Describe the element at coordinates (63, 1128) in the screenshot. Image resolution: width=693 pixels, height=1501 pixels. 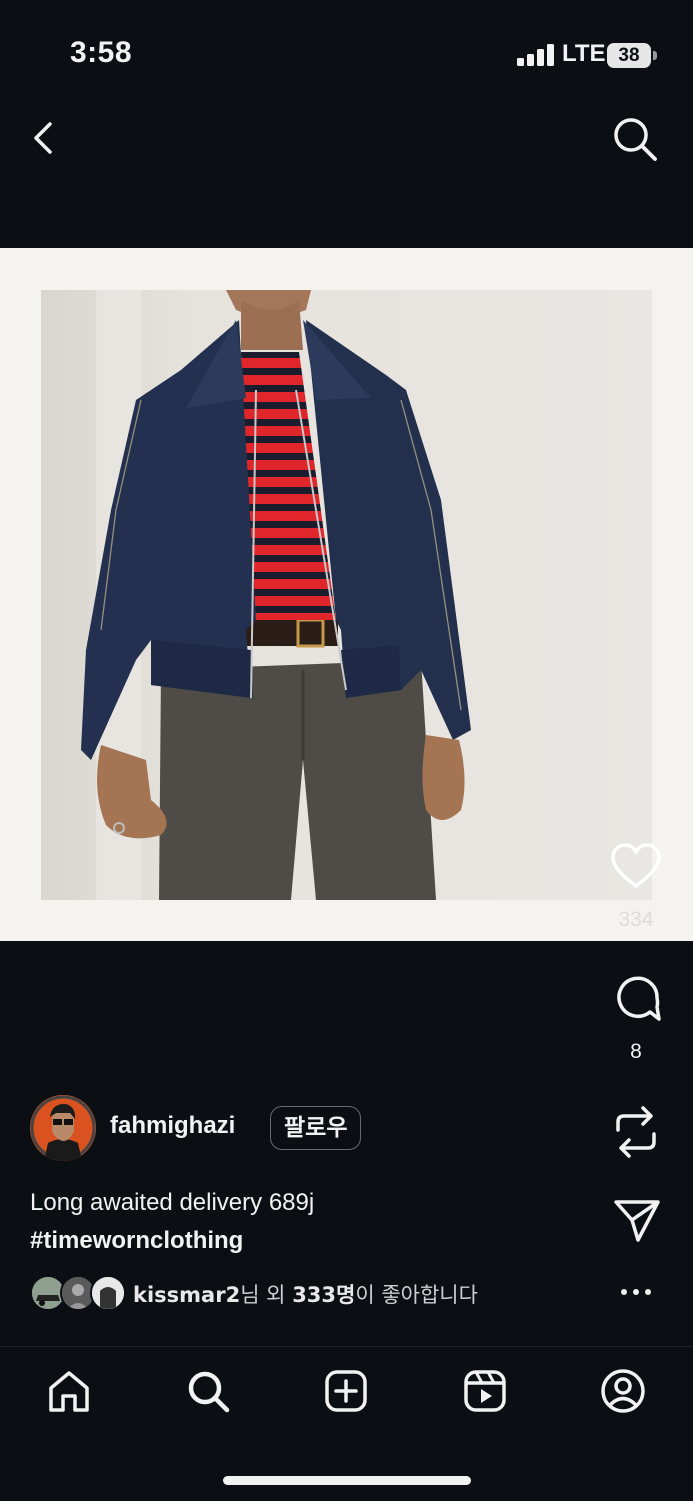
I see `author-avatar` at that location.